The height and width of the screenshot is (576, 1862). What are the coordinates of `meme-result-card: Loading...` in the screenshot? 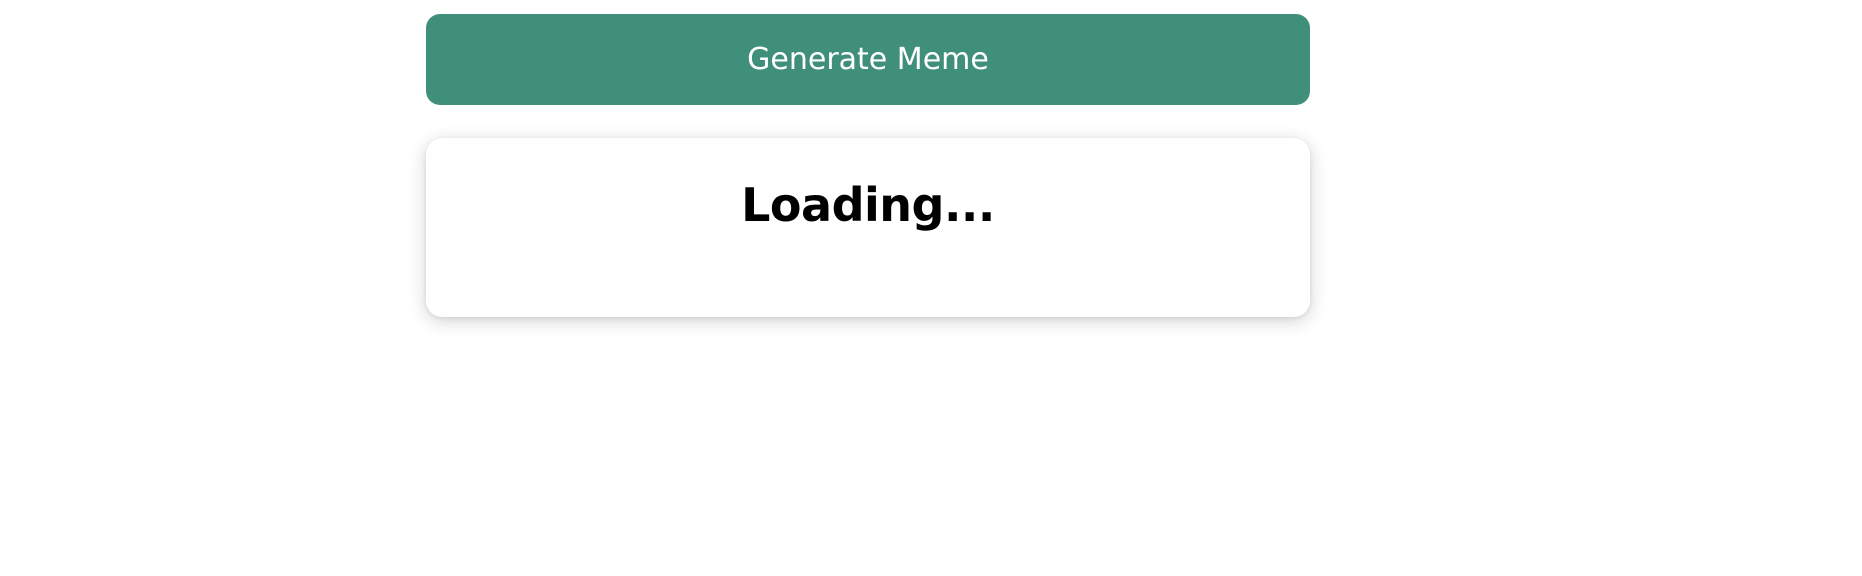 It's located at (868, 227).